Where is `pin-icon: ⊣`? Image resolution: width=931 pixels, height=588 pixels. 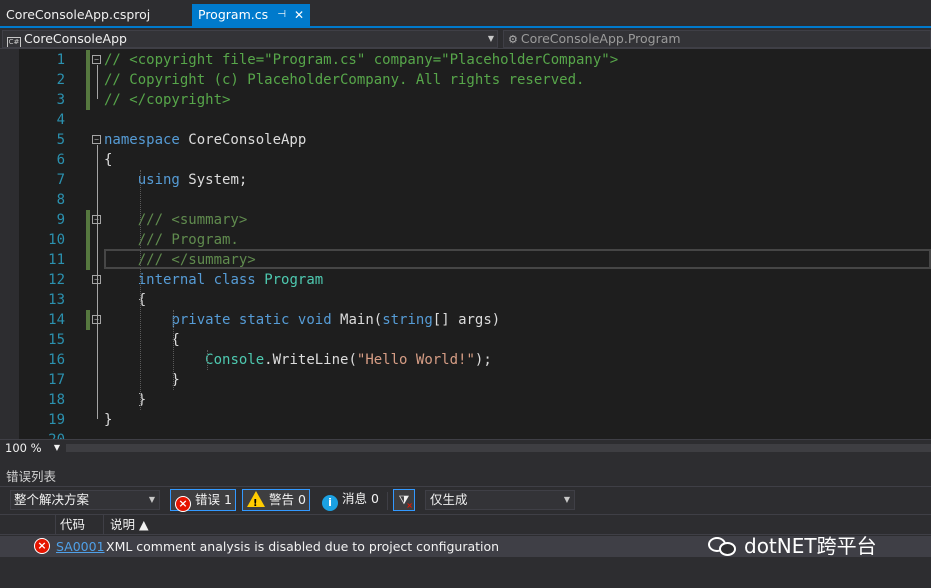 pin-icon: ⊣ is located at coordinates (281, 15).